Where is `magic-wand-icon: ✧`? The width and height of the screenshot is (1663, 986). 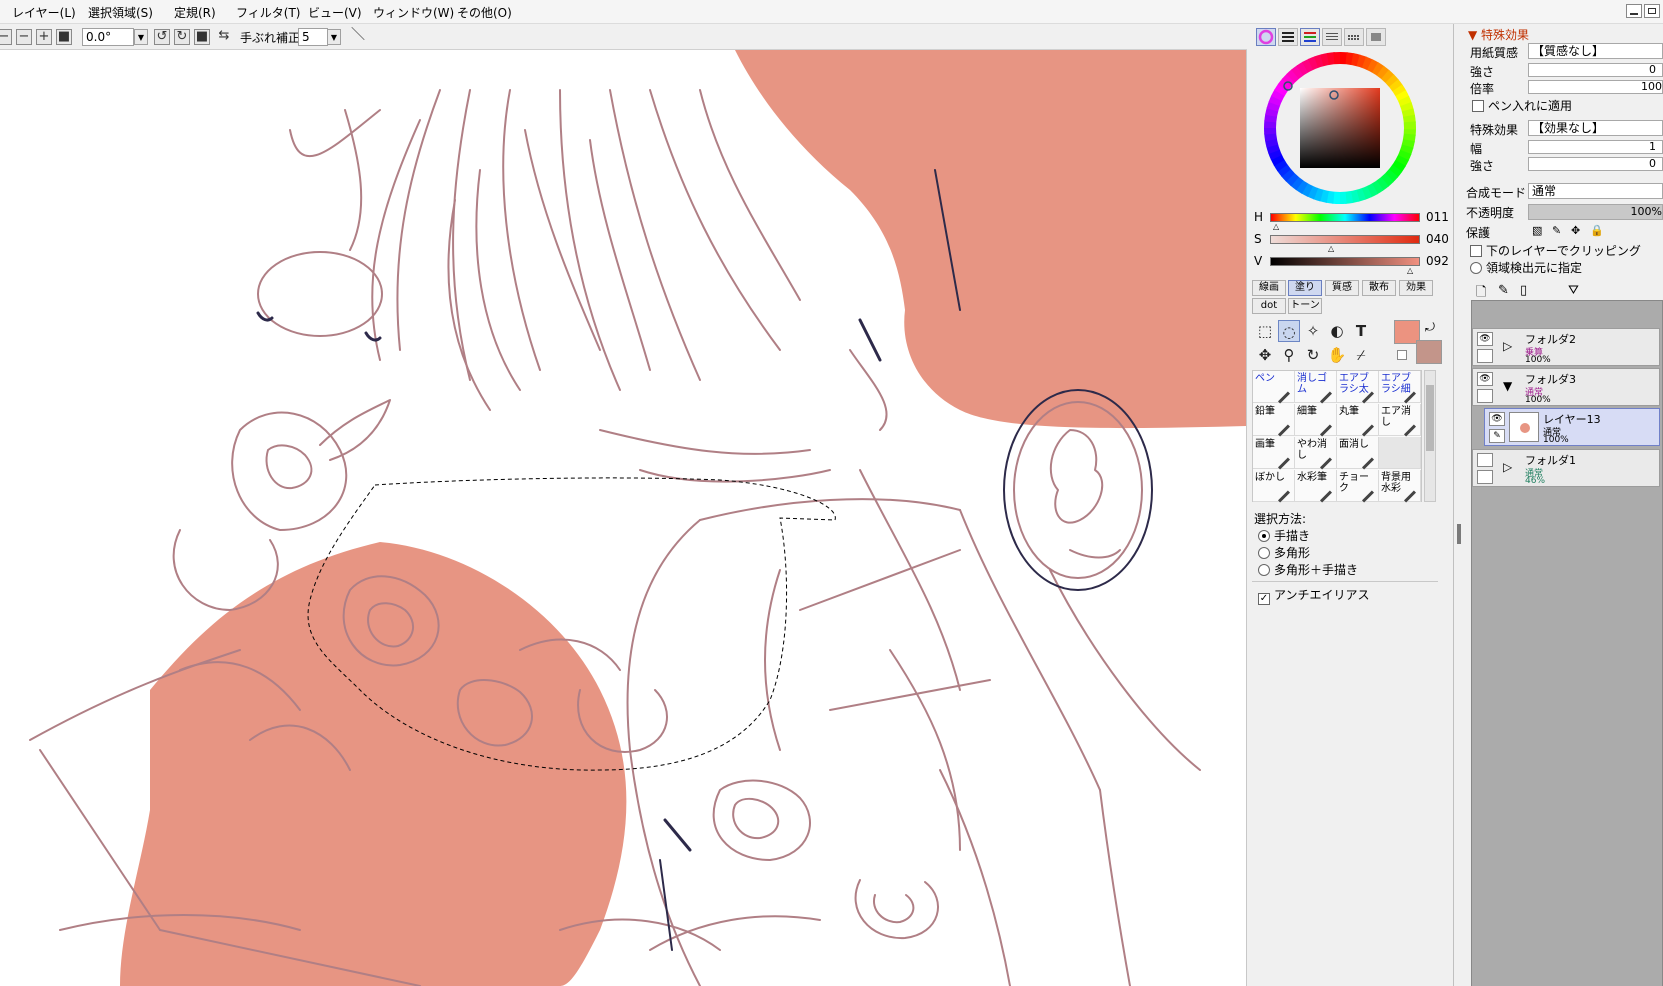 magic-wand-icon: ✧ is located at coordinates (1313, 331).